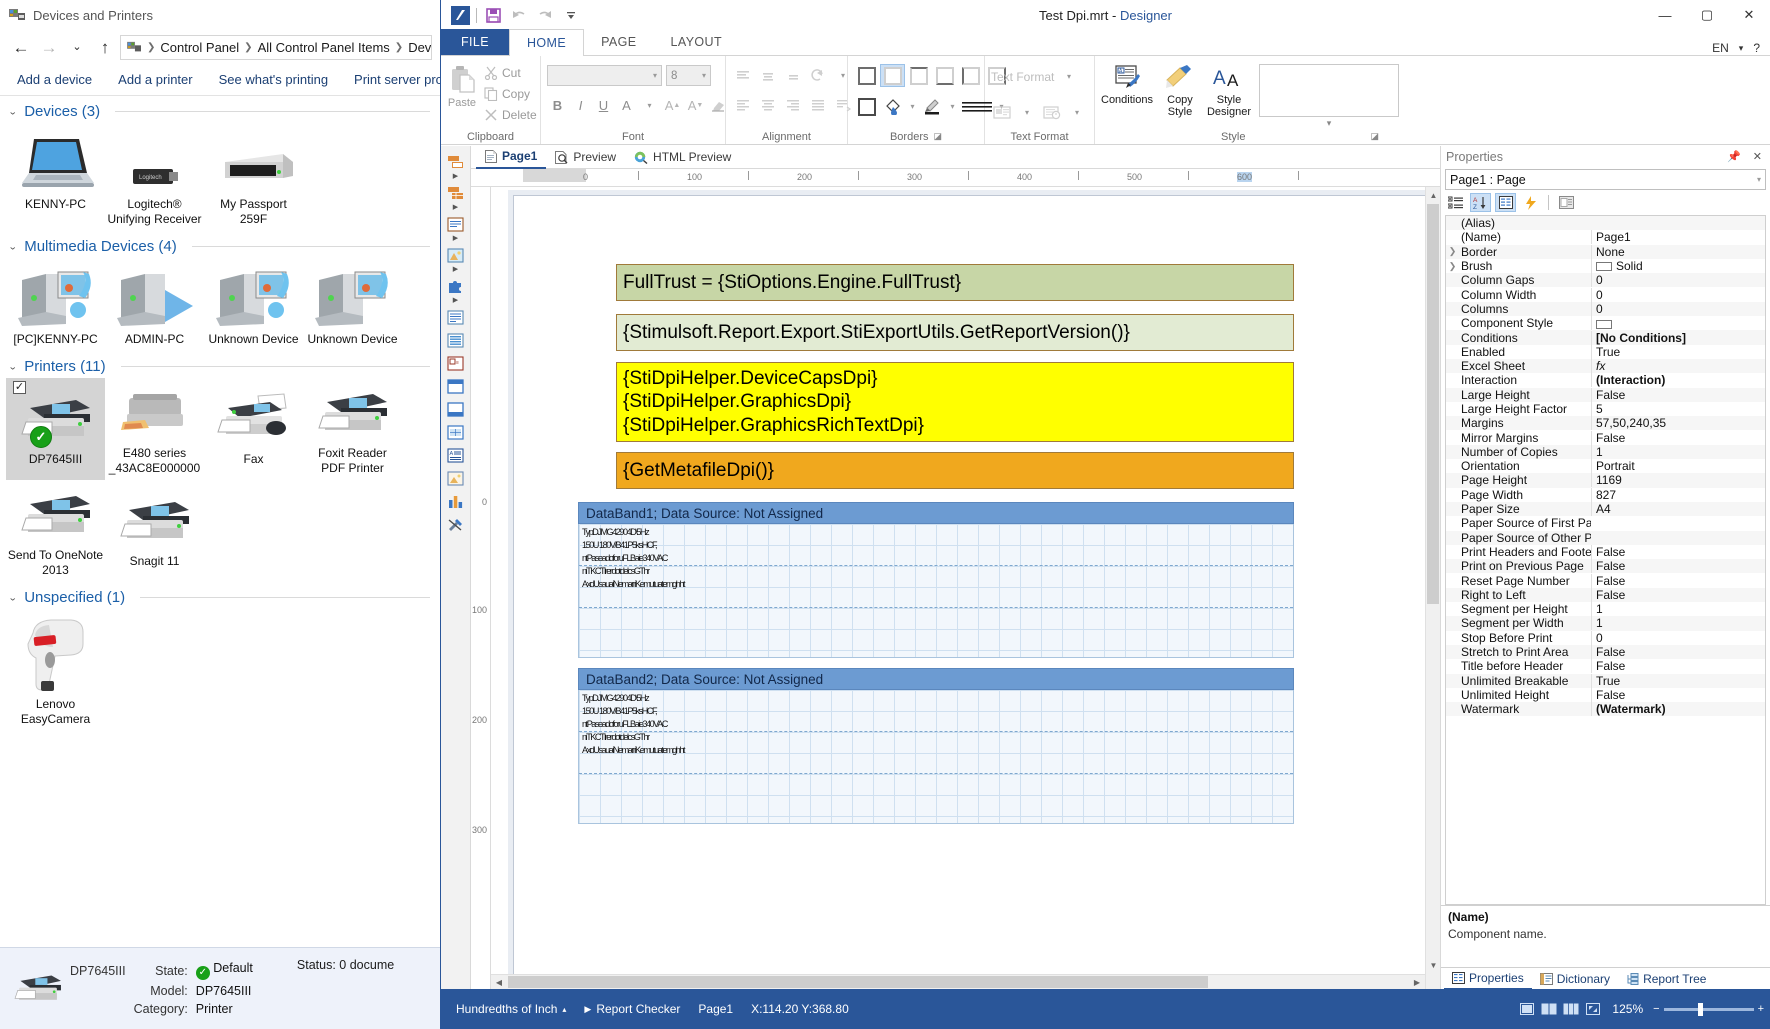 The width and height of the screenshot is (1770, 1029). I want to click on table-tool-icon, so click(456, 432).